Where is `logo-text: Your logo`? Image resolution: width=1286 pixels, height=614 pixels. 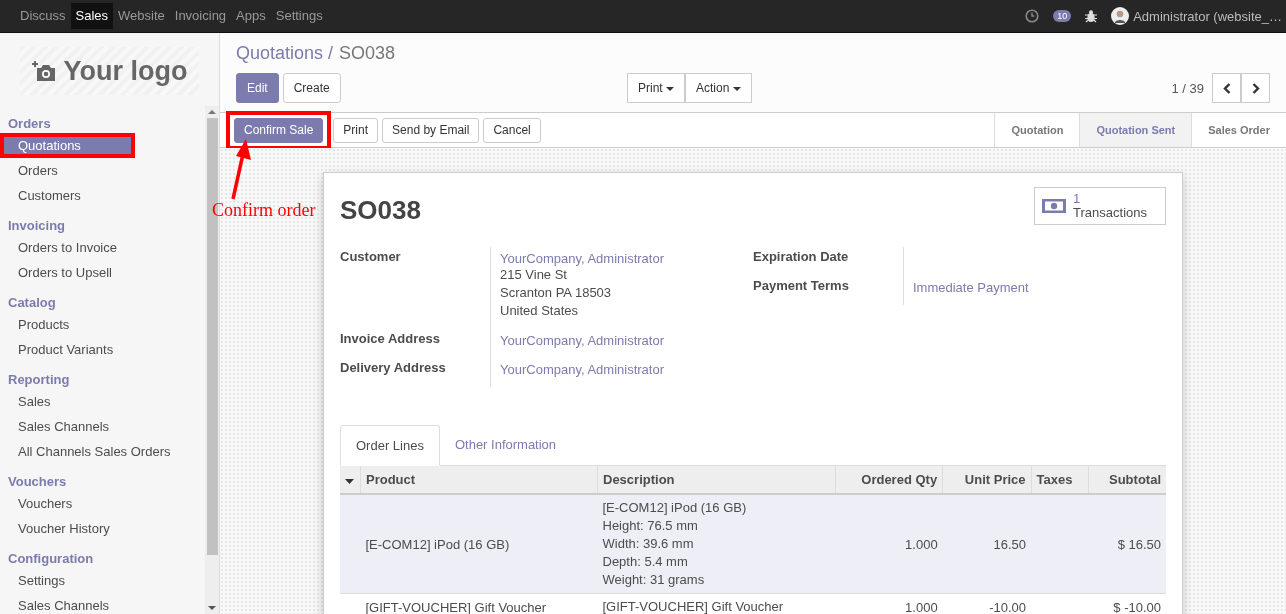 logo-text: Your logo is located at coordinates (125, 71).